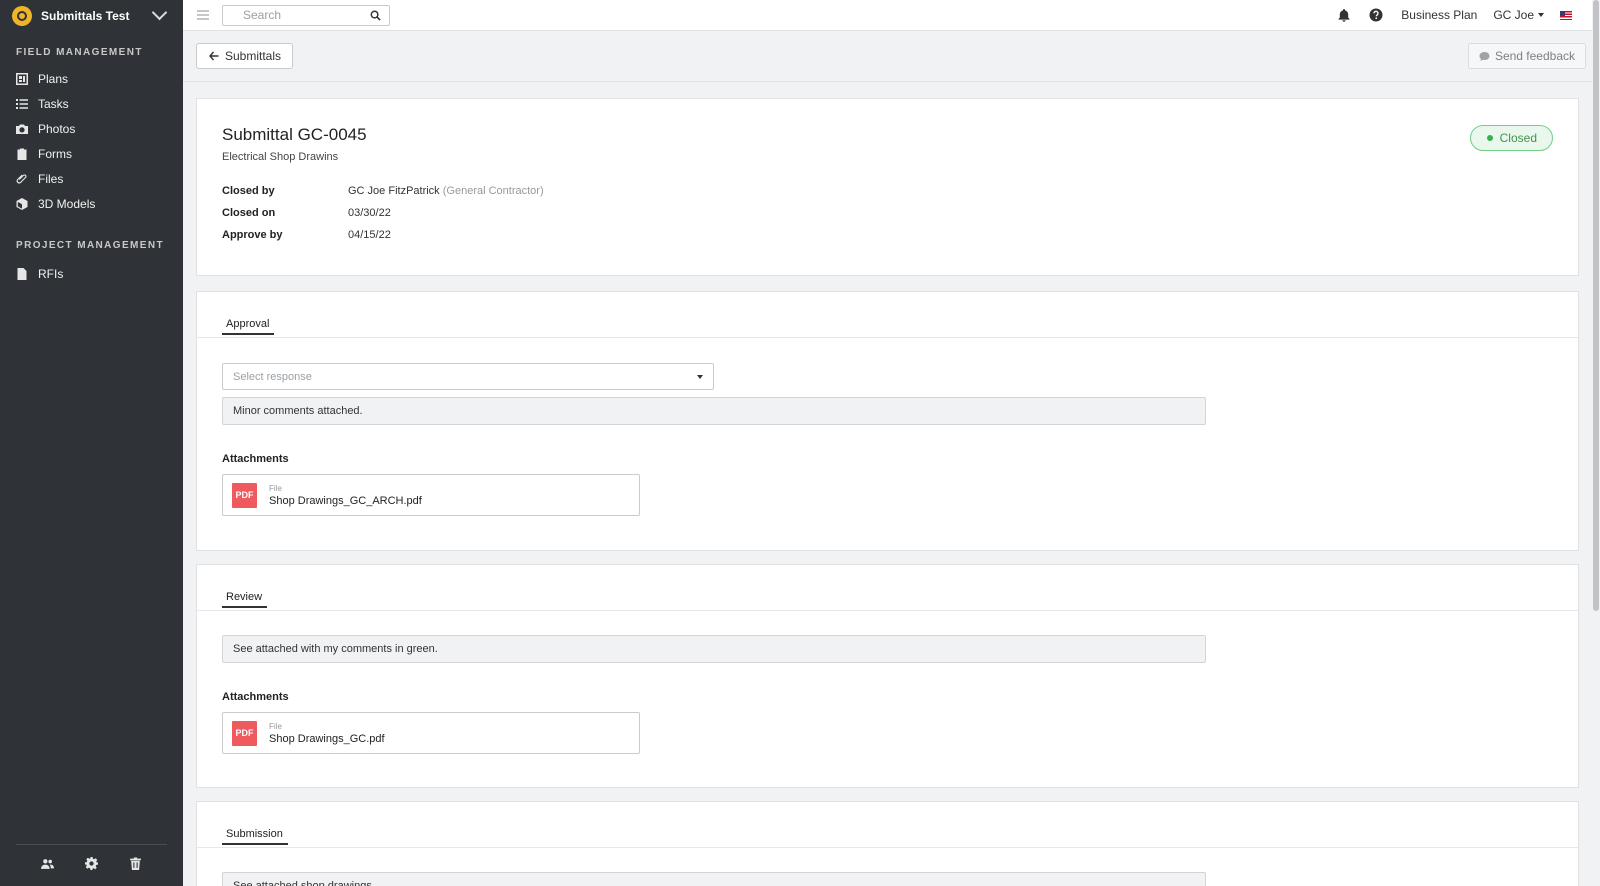 The image size is (1600, 886). I want to click on approval-comment: Minor comments attached., so click(714, 411).